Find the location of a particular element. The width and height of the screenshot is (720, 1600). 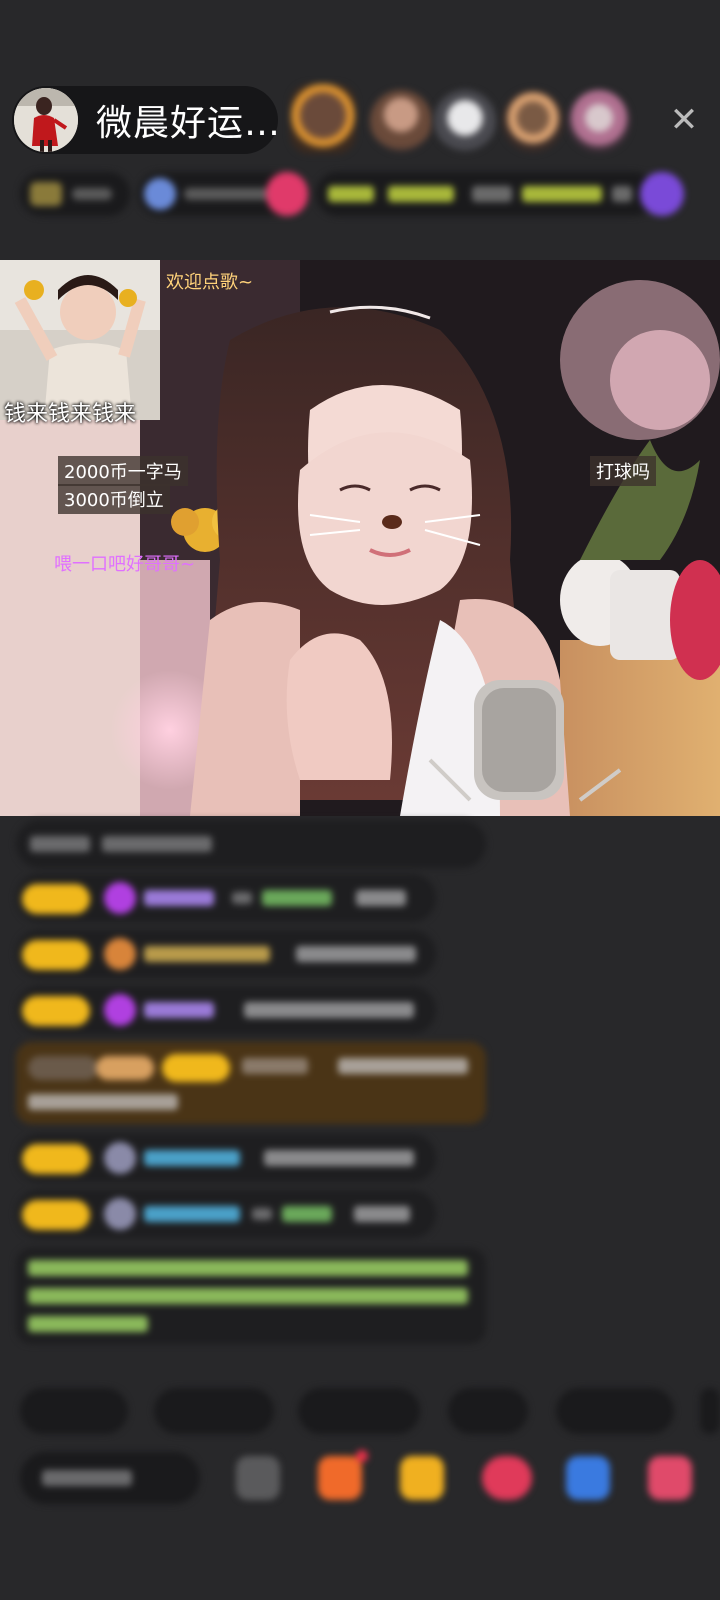

game-icon is located at coordinates (588, 1478).